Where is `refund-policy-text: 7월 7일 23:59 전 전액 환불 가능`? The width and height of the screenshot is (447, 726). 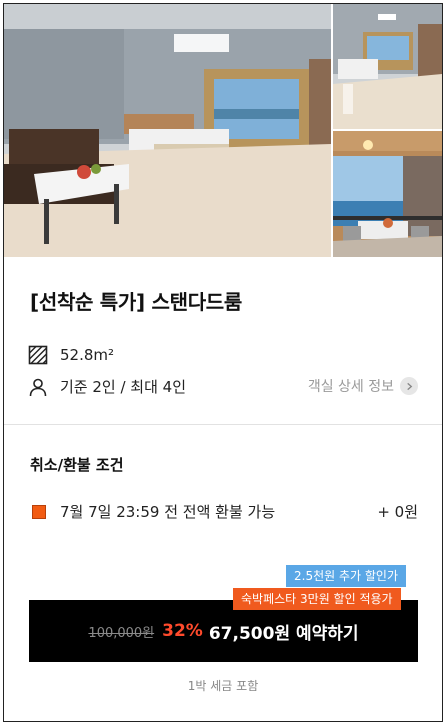
refund-policy-text: 7월 7일 23:59 전 전액 환불 가능 is located at coordinates (168, 512).